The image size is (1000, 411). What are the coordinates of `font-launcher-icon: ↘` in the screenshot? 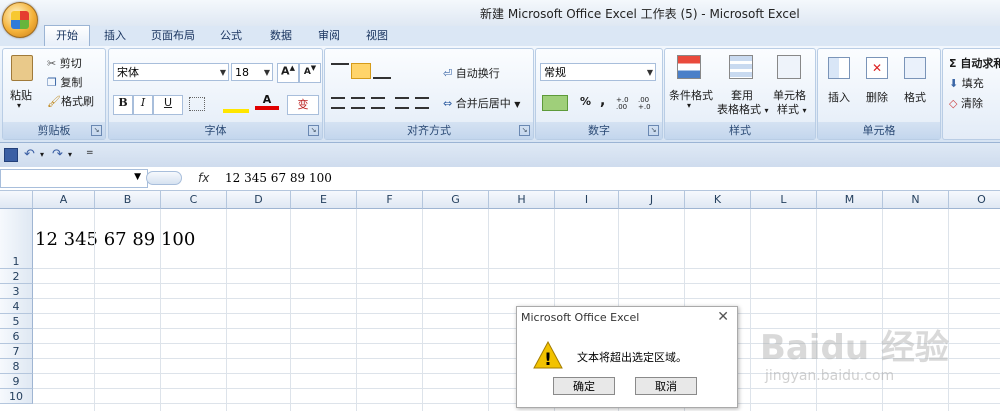 It's located at (313, 130).